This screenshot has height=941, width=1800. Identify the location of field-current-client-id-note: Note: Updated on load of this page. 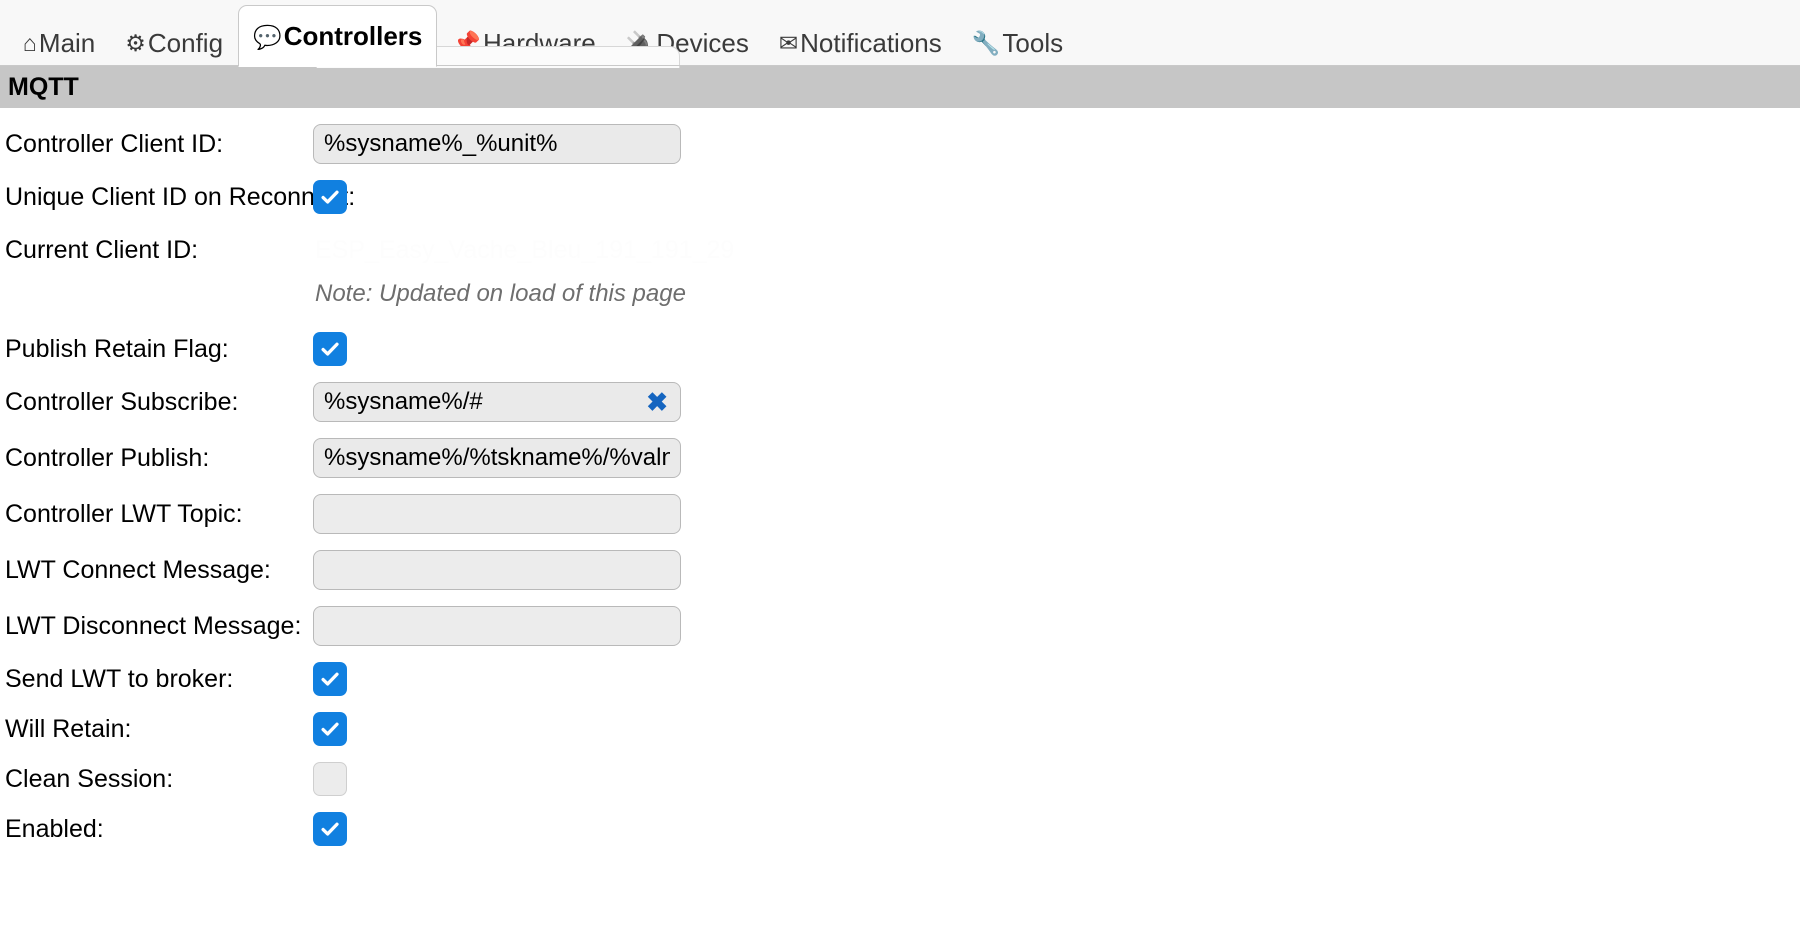
(1056, 293).